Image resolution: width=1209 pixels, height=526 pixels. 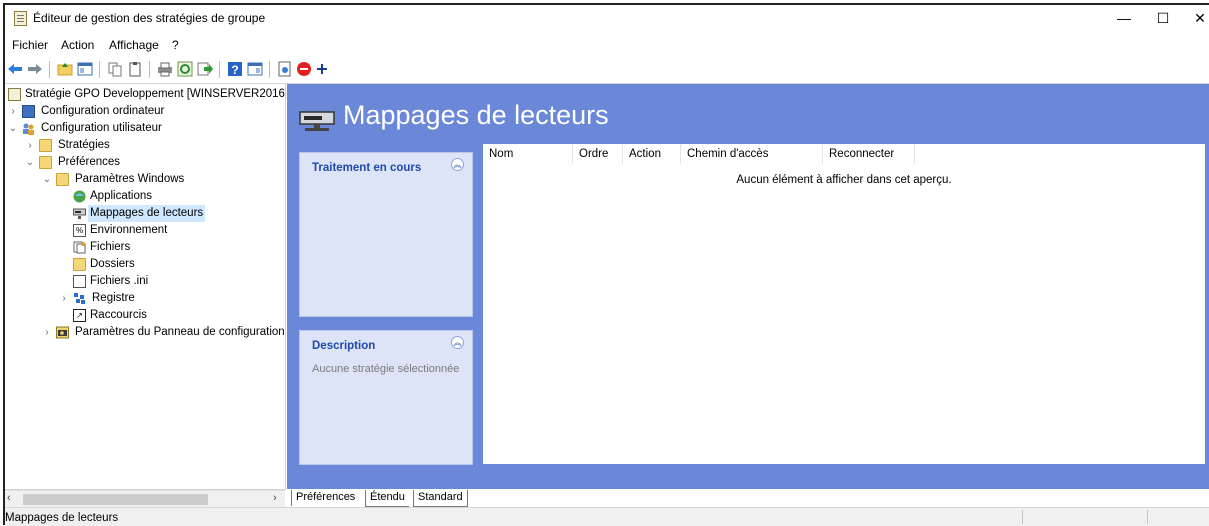 What do you see at coordinates (68, 145) in the screenshot?
I see `tree-item-strategies: › Stratégies` at bounding box center [68, 145].